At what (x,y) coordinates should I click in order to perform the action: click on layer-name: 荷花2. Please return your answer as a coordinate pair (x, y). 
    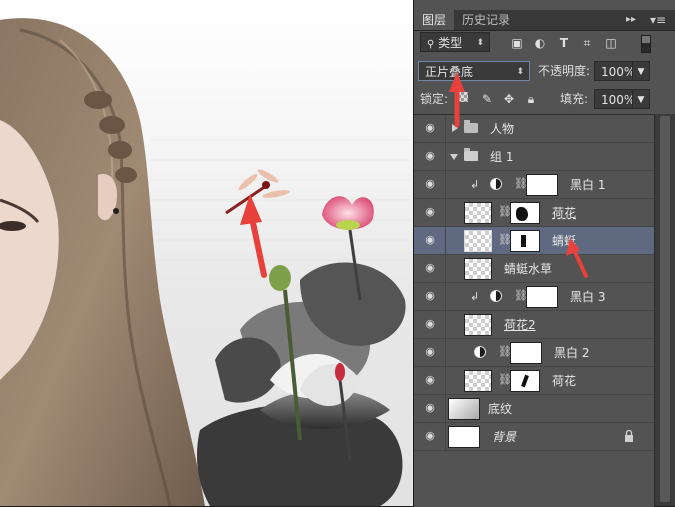
    Looking at the image, I should click on (520, 325).